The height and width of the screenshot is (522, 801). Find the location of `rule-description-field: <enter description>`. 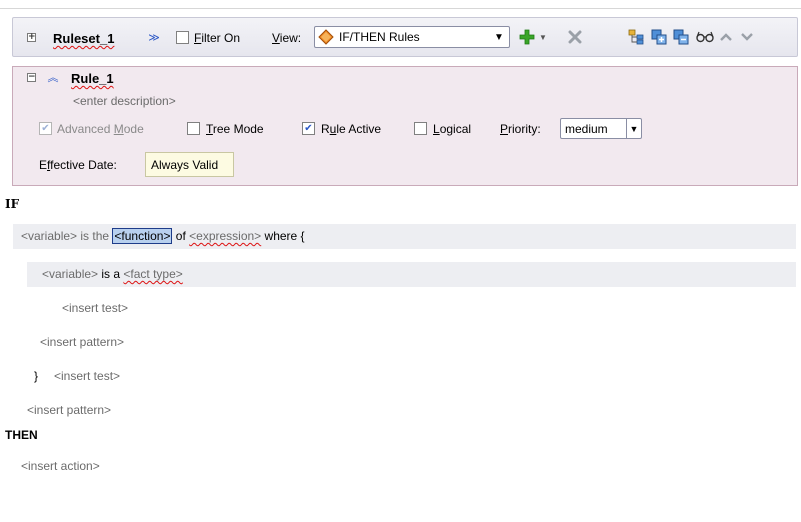

rule-description-field: <enter description> is located at coordinates (124, 101).